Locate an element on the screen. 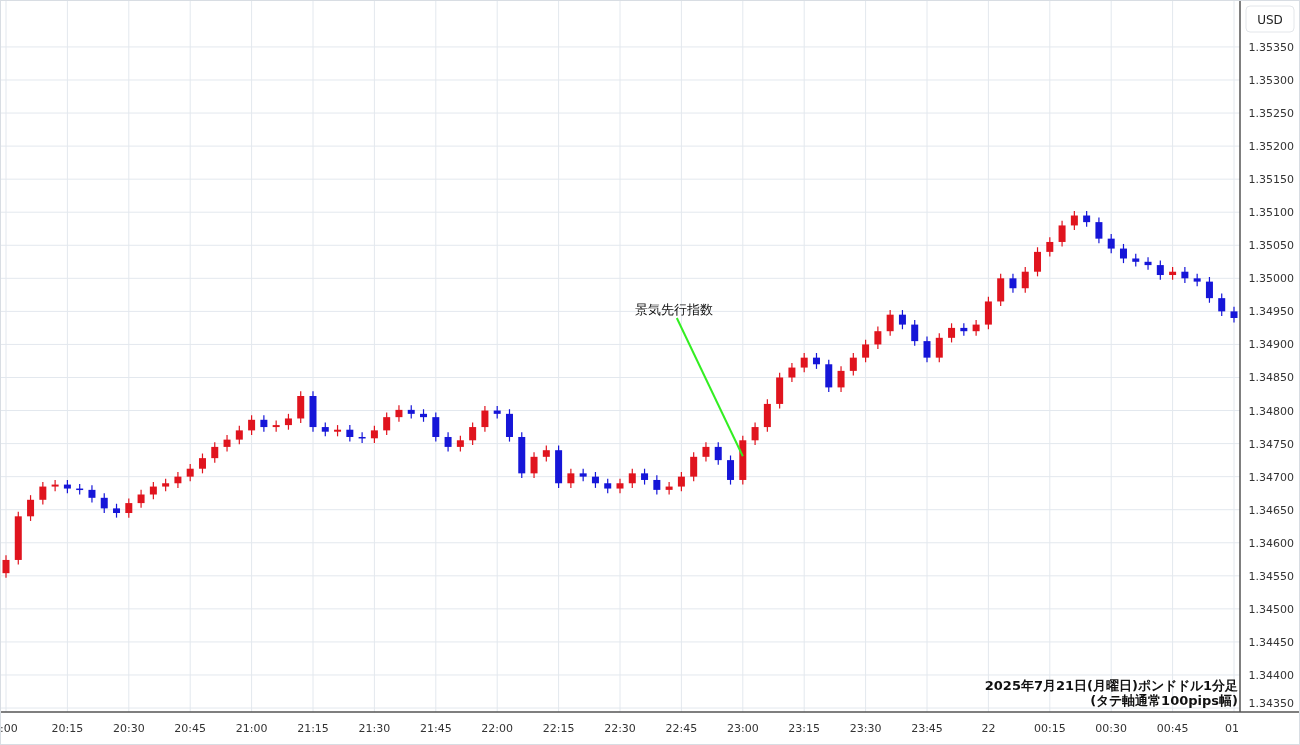 This screenshot has width=1300, height=745. time-axis-label: 21:45 is located at coordinates (435, 728).